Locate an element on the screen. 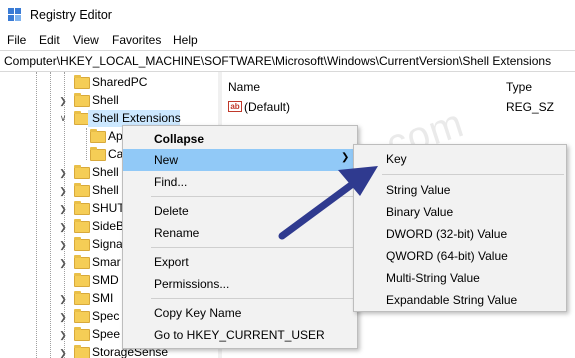  tree-node-sharedpc: SharedPC is located at coordinates (109, 83).